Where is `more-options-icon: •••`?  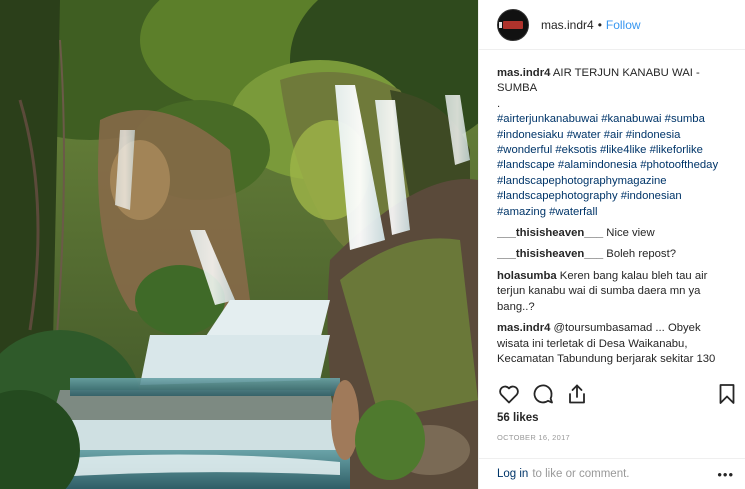
more-options-icon: ••• is located at coordinates (725, 474).